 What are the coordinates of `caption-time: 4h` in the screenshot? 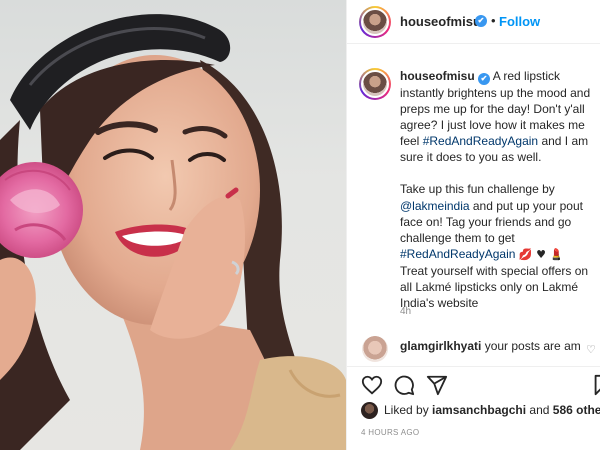 It's located at (406, 311).